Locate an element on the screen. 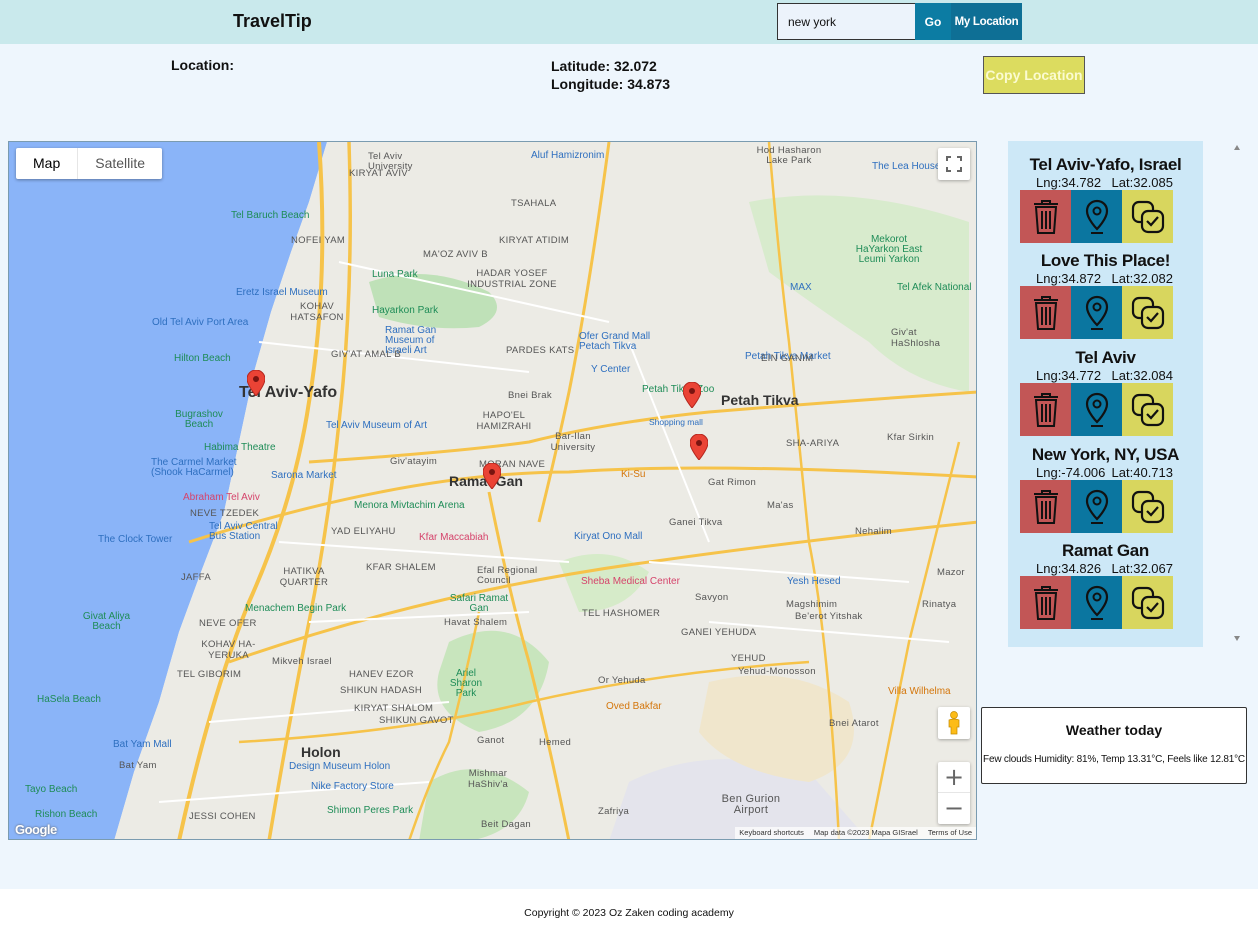 This screenshot has height=937, width=1258. map-data-text: Map data ©2023 Mapa GISrael is located at coordinates (865, 832).